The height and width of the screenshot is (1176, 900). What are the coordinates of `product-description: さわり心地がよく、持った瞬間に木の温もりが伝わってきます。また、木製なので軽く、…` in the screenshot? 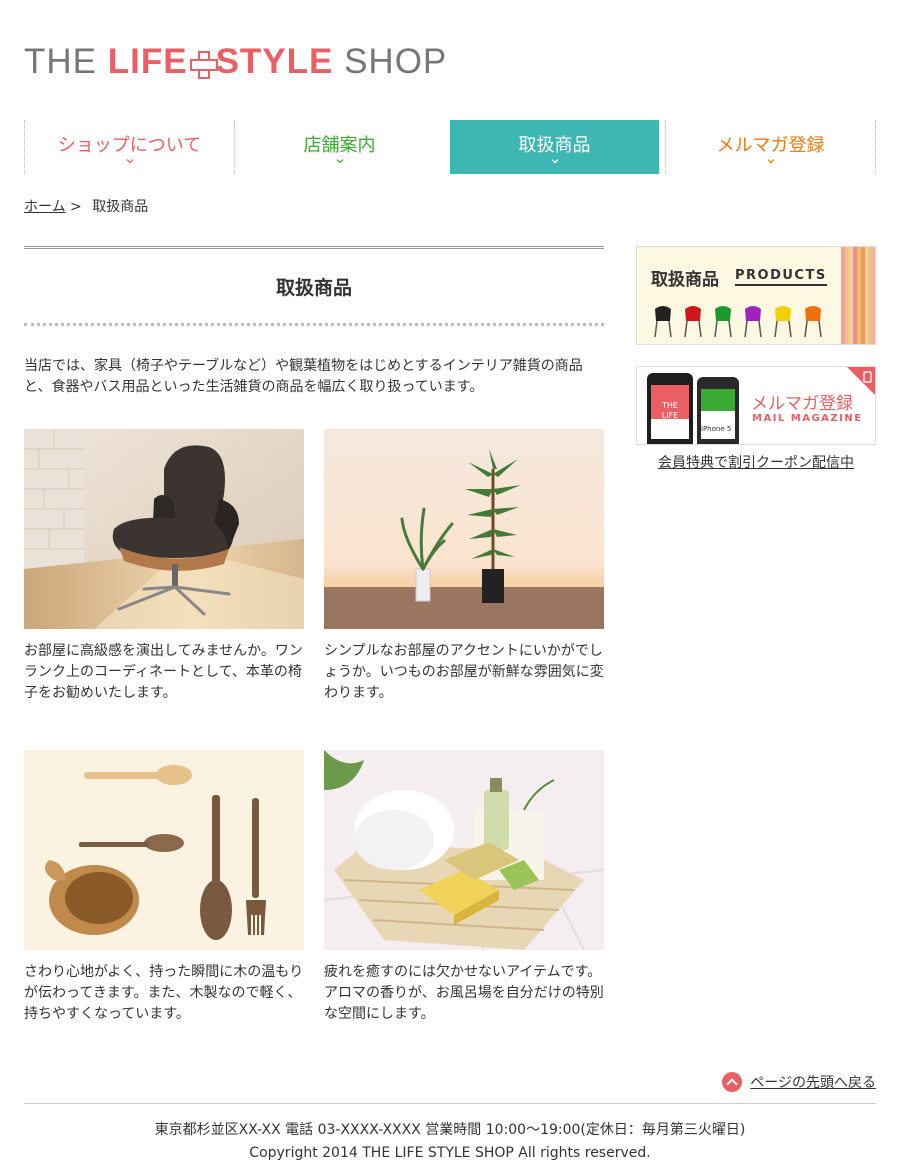 It's located at (164, 993).